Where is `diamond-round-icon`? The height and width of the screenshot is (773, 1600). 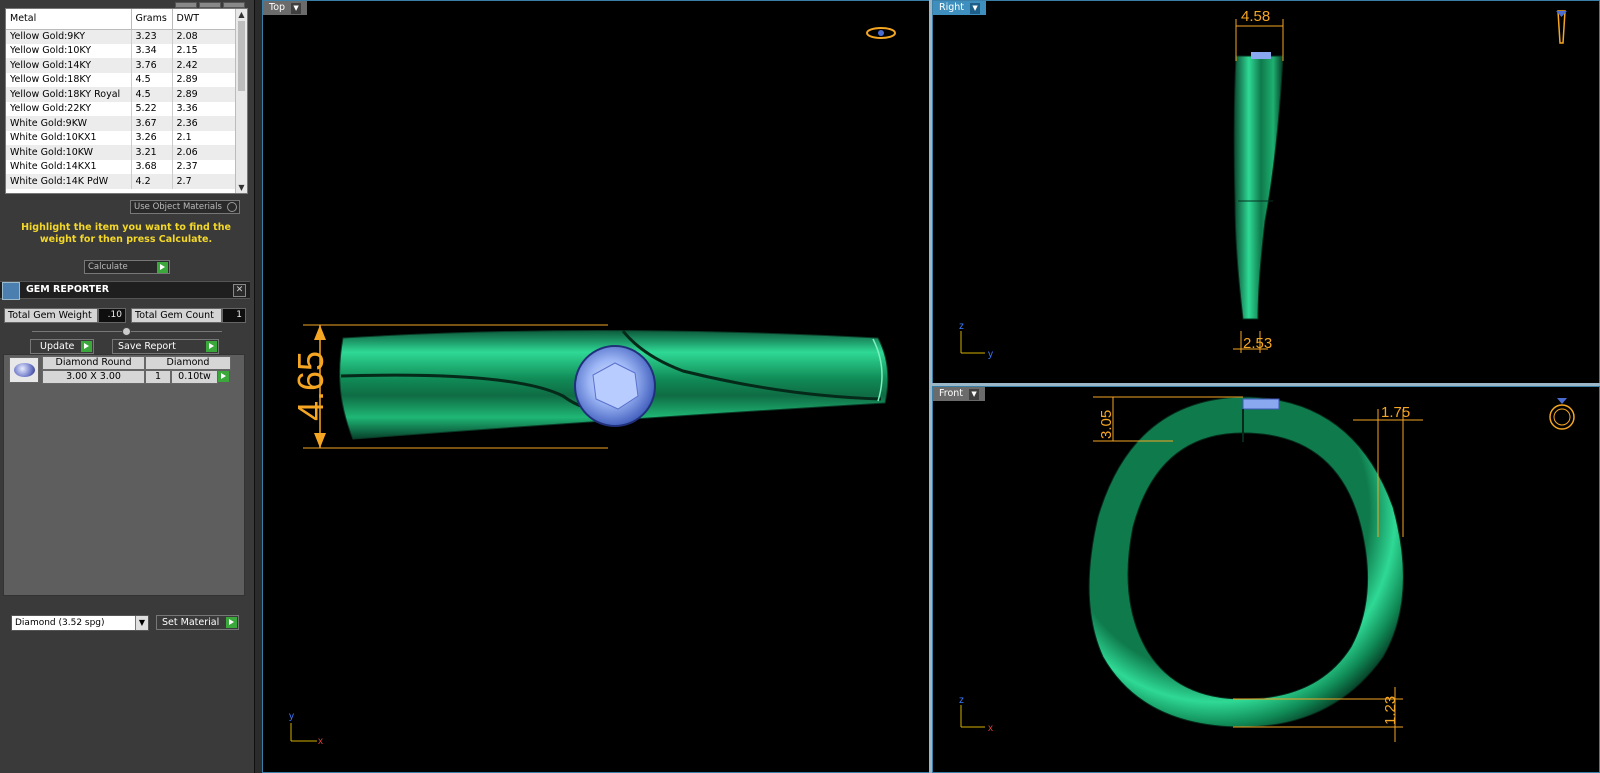 diamond-round-icon is located at coordinates (24, 370).